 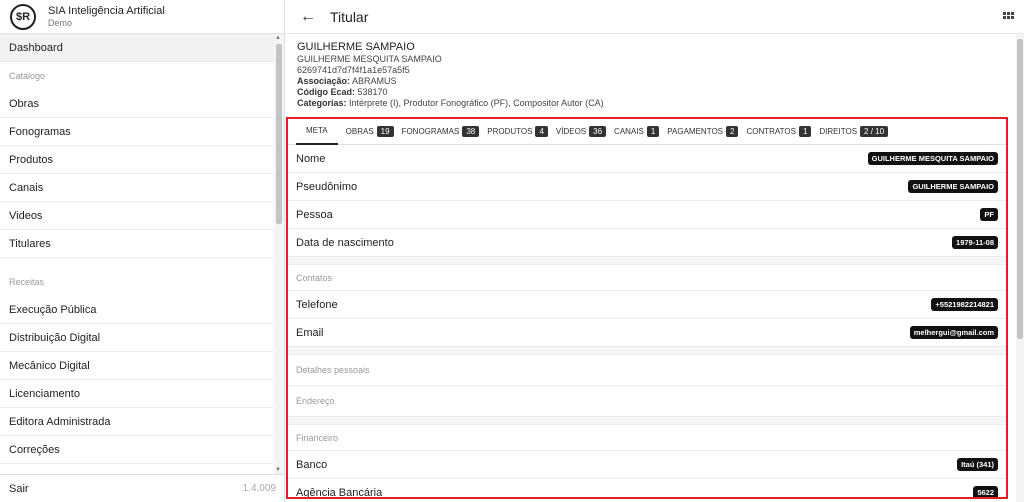 What do you see at coordinates (647, 159) in the screenshot?
I see `field-nome: Nome GUILHERME MESQUITA SAMPAIO` at bounding box center [647, 159].